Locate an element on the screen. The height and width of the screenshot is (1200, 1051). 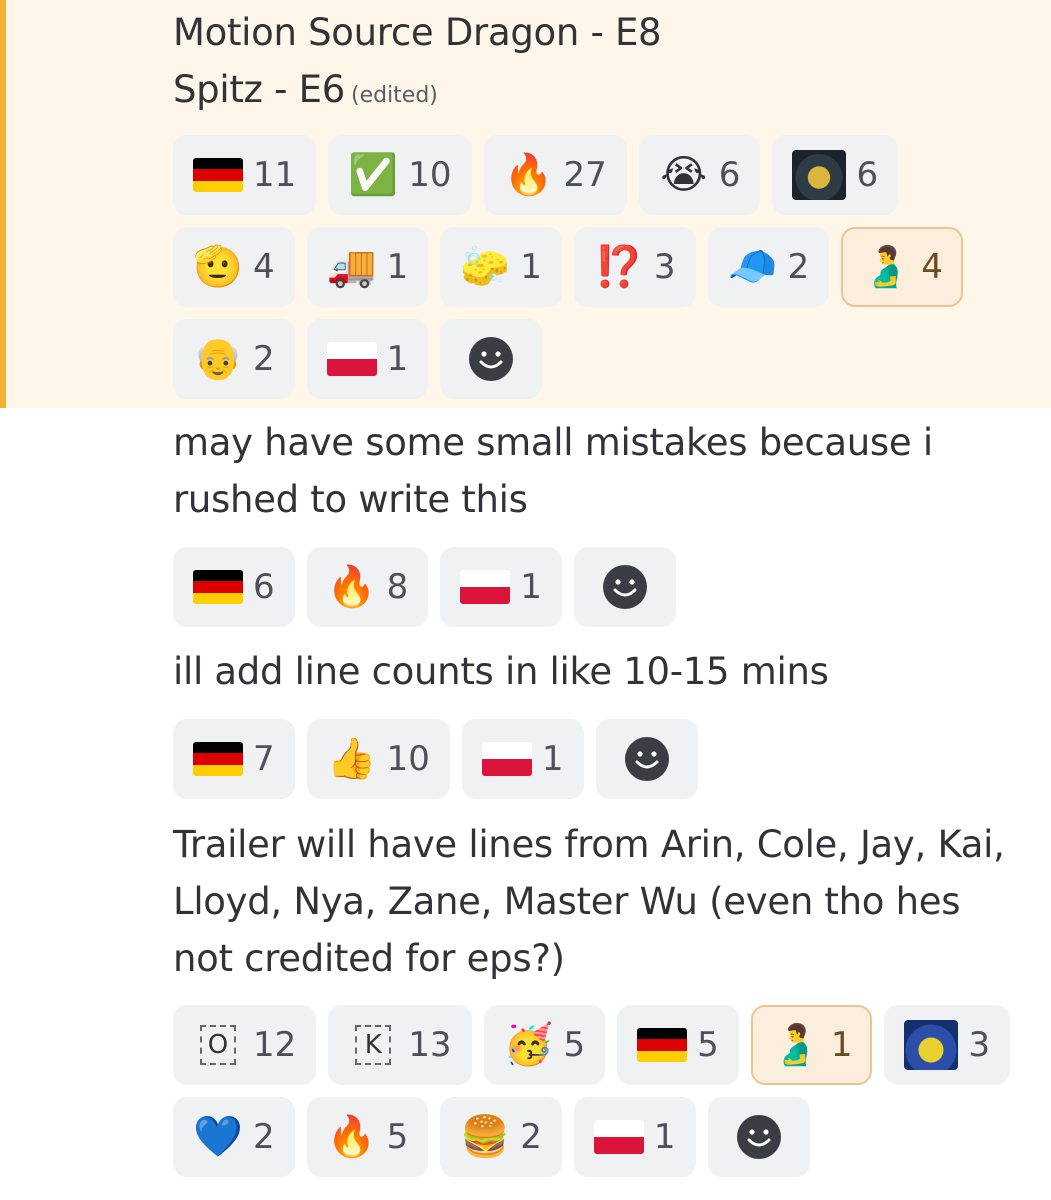
hamburger-icon: 🍔 is located at coordinates (485, 1137).